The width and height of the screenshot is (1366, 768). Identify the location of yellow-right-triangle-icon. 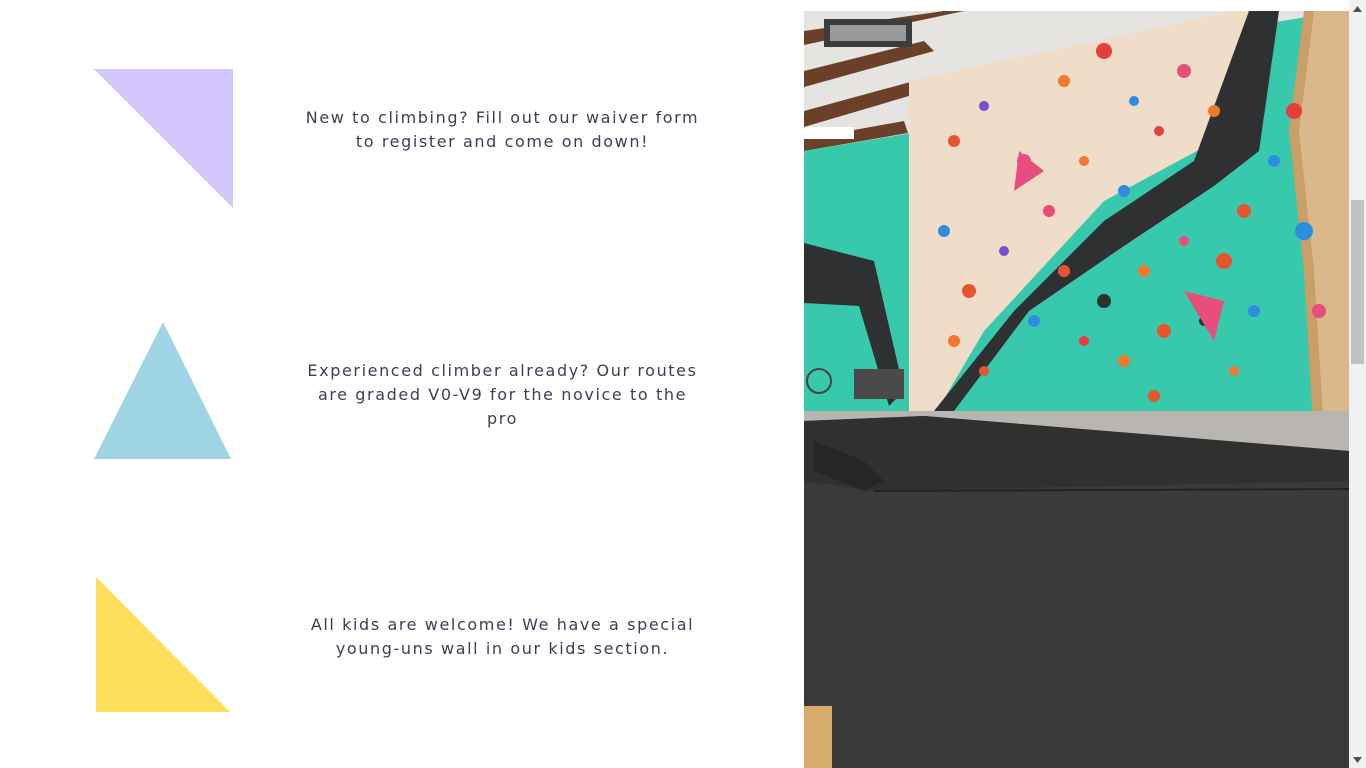
(163, 644).